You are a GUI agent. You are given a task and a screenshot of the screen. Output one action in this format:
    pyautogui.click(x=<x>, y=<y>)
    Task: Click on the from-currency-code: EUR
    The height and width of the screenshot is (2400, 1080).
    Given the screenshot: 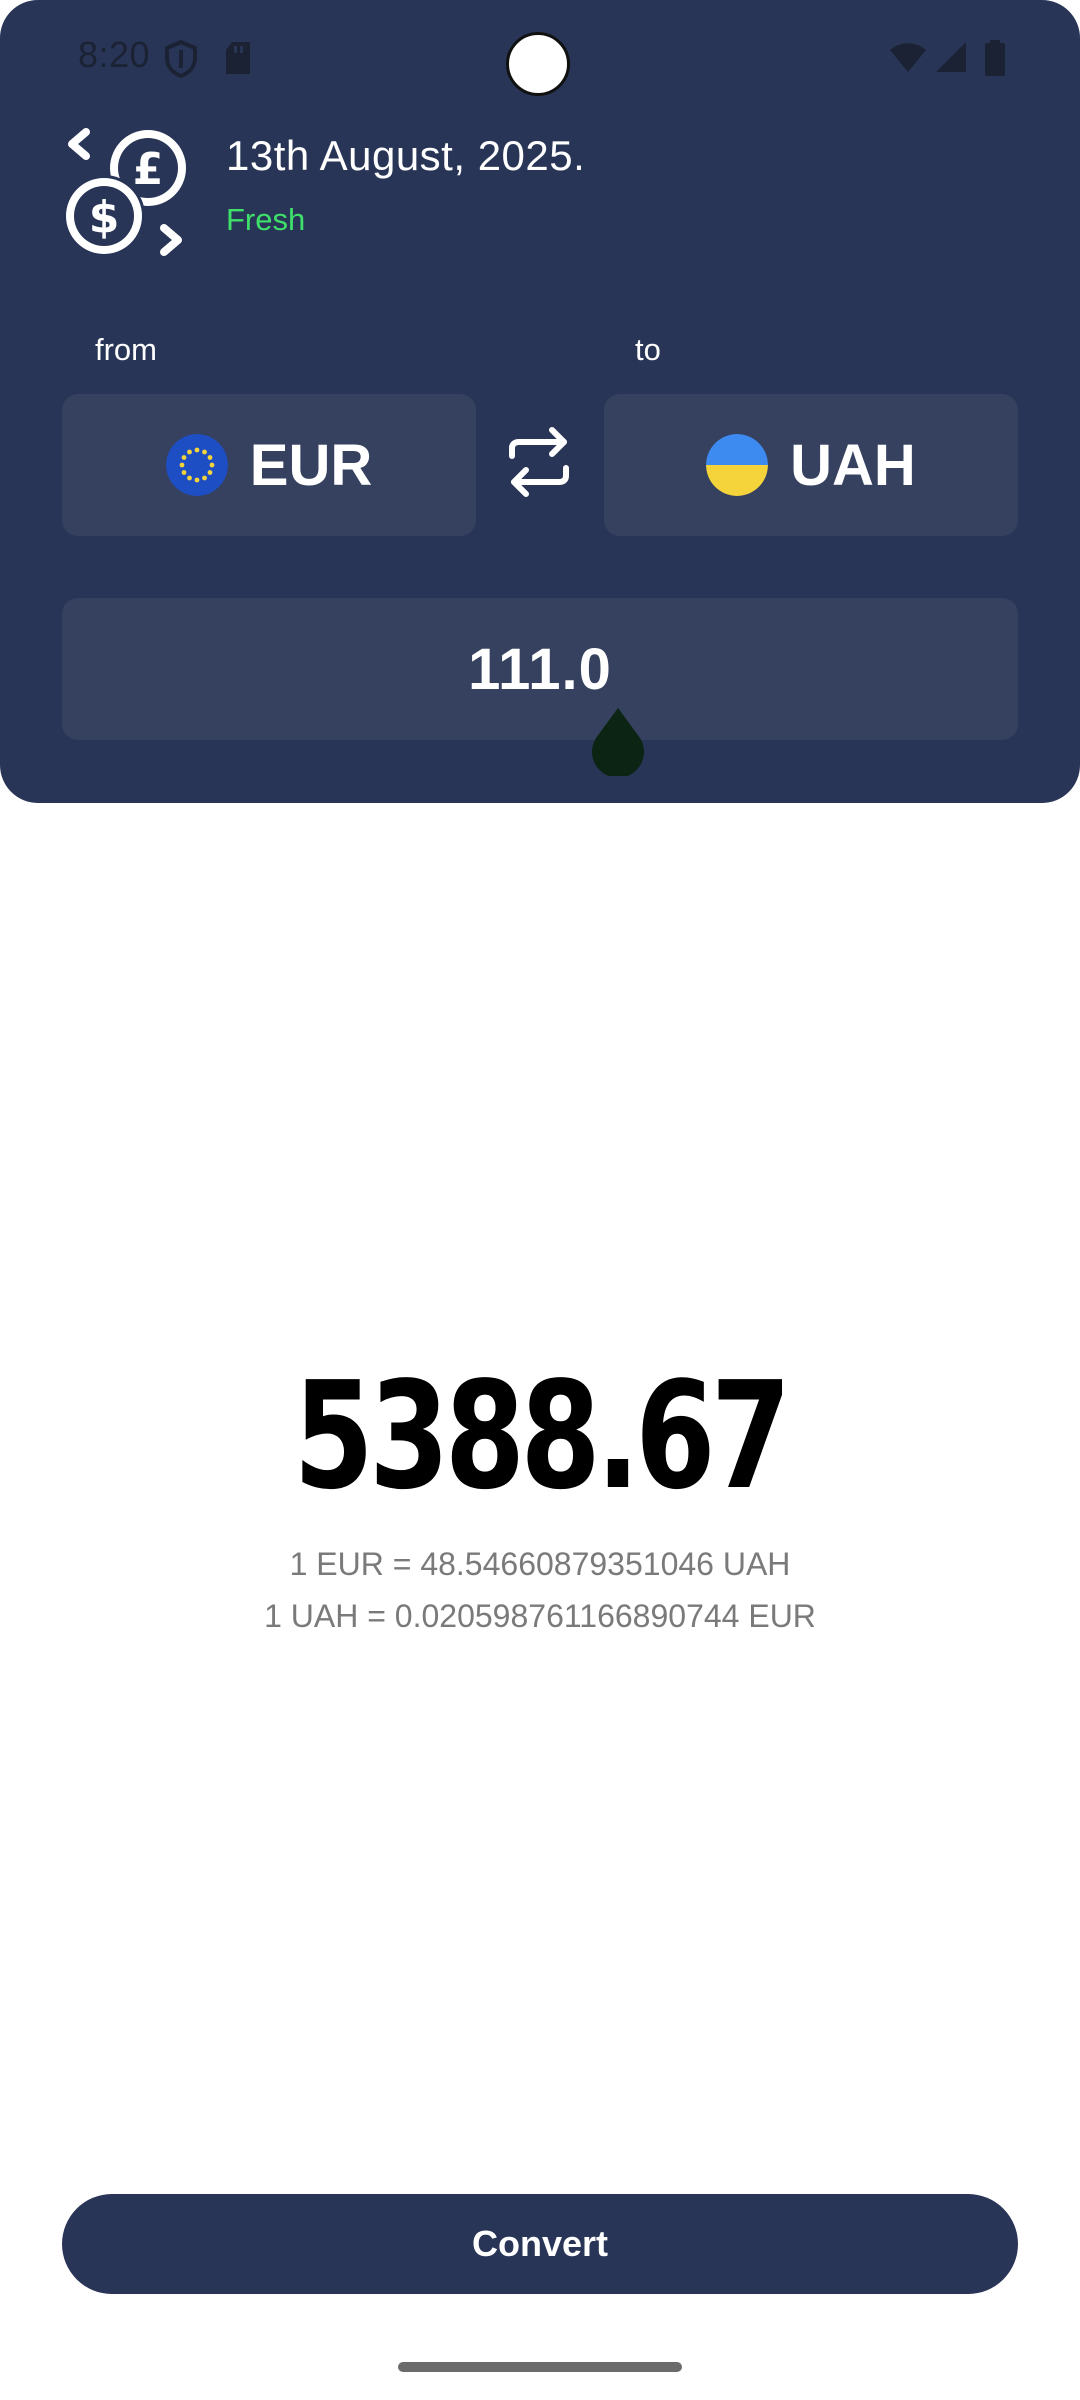 What is the action you would take?
    pyautogui.click(x=311, y=465)
    